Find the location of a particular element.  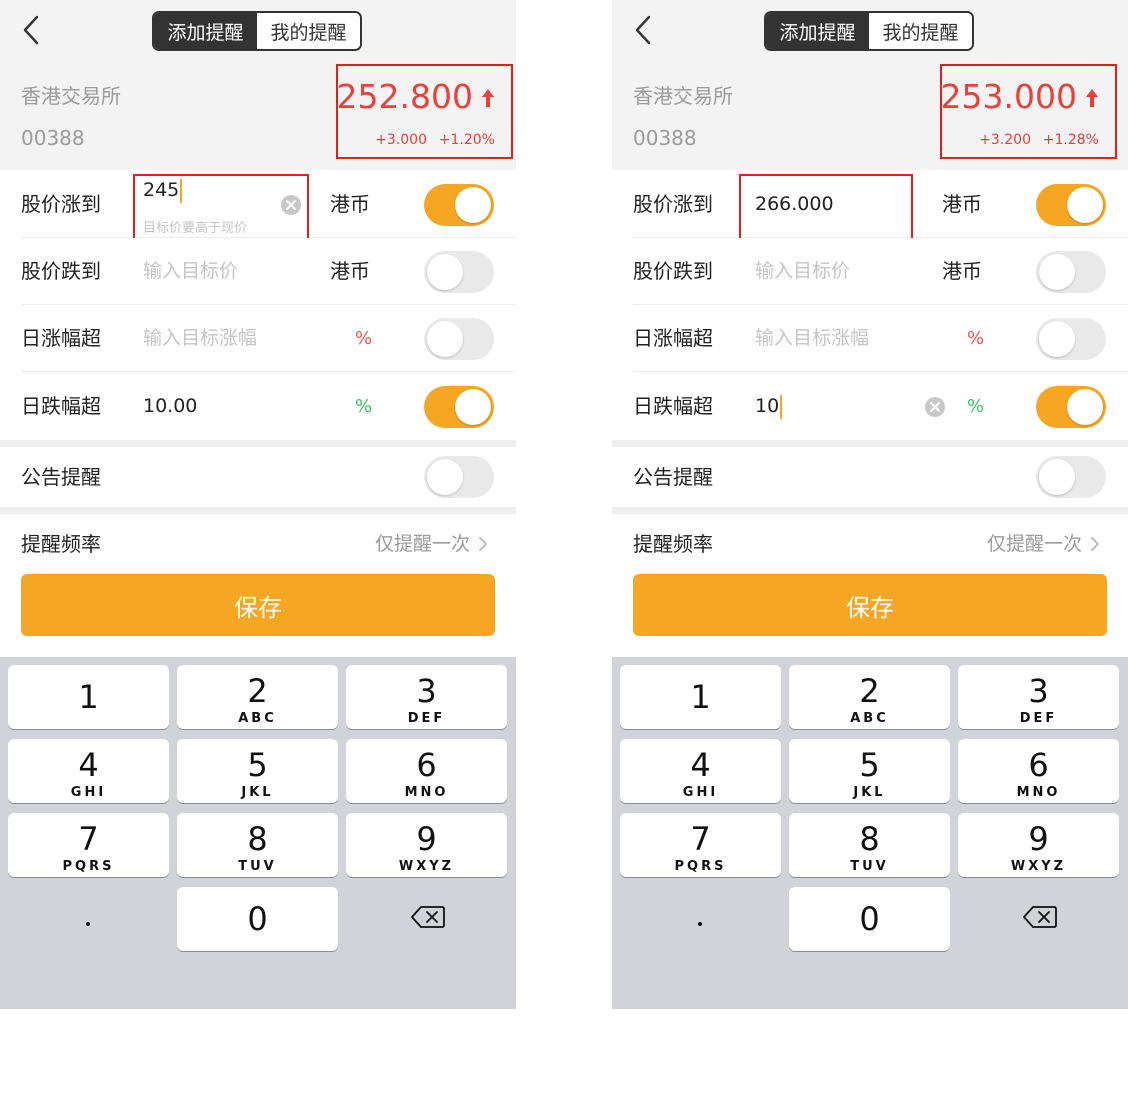

row-daily-drop: 日跌幅超 10.00 % is located at coordinates (258, 406).